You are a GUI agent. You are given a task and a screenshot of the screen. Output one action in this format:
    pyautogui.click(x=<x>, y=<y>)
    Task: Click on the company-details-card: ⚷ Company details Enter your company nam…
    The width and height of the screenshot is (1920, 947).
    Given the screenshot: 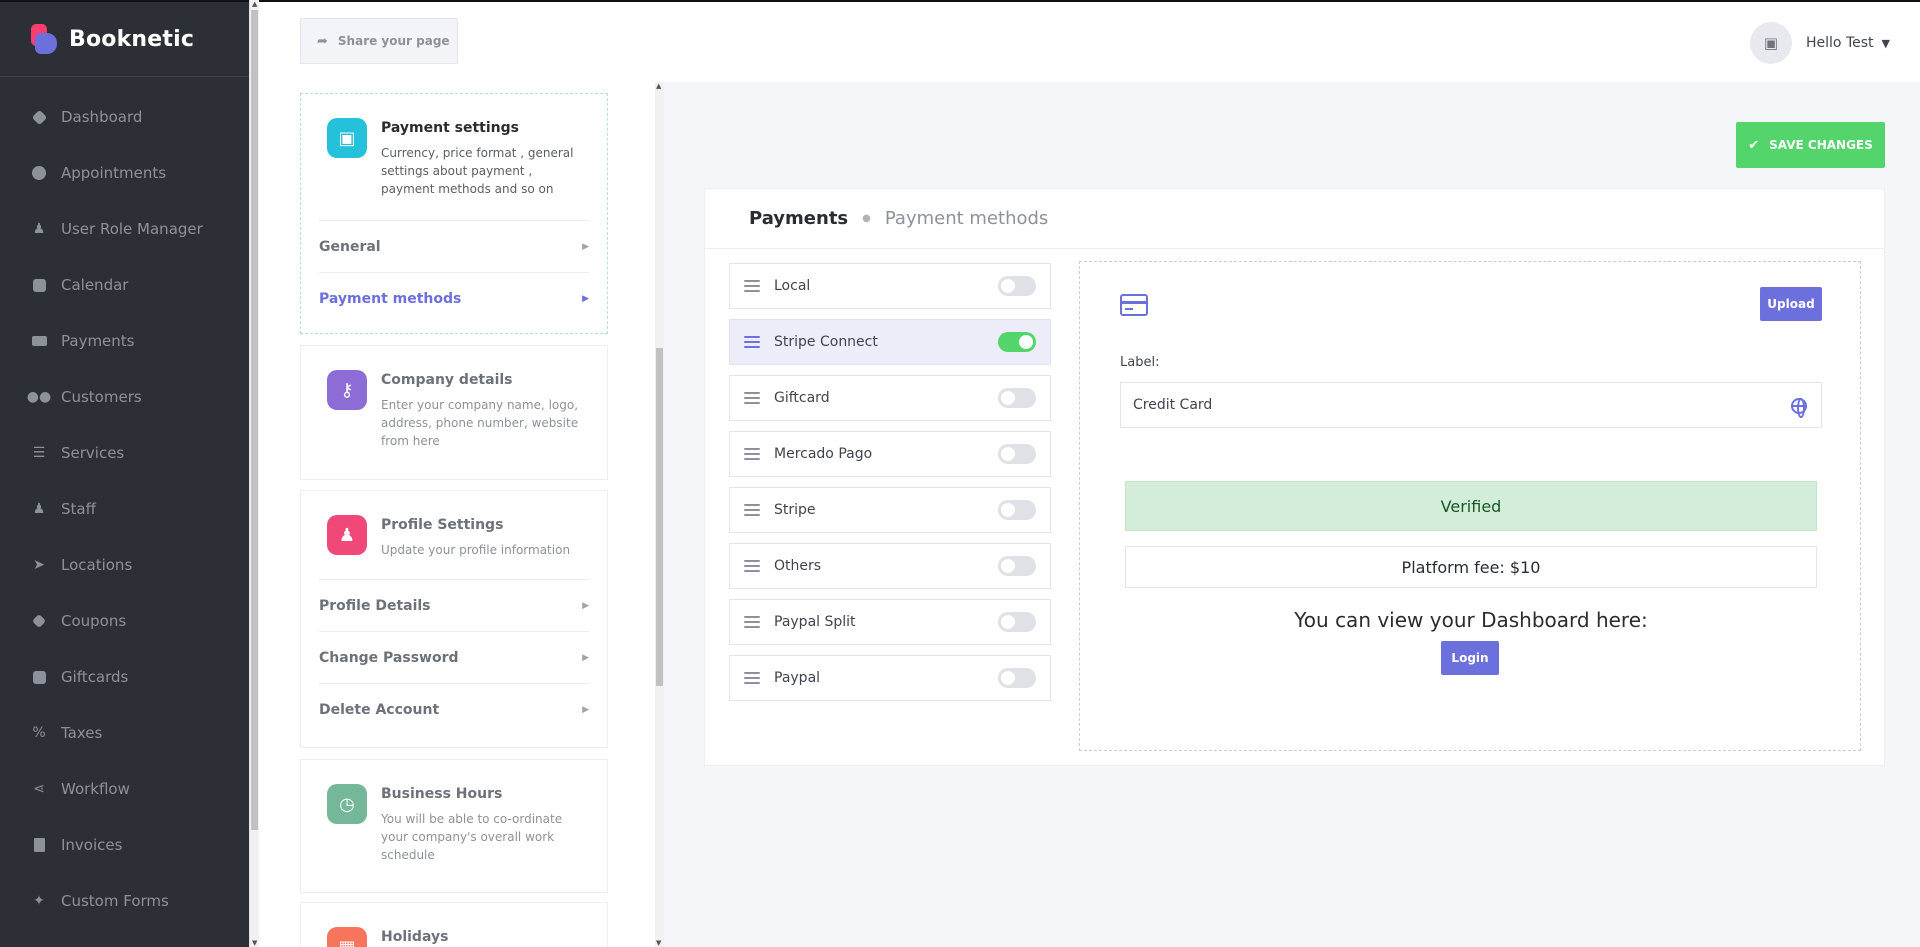 What is the action you would take?
    pyautogui.click(x=454, y=412)
    